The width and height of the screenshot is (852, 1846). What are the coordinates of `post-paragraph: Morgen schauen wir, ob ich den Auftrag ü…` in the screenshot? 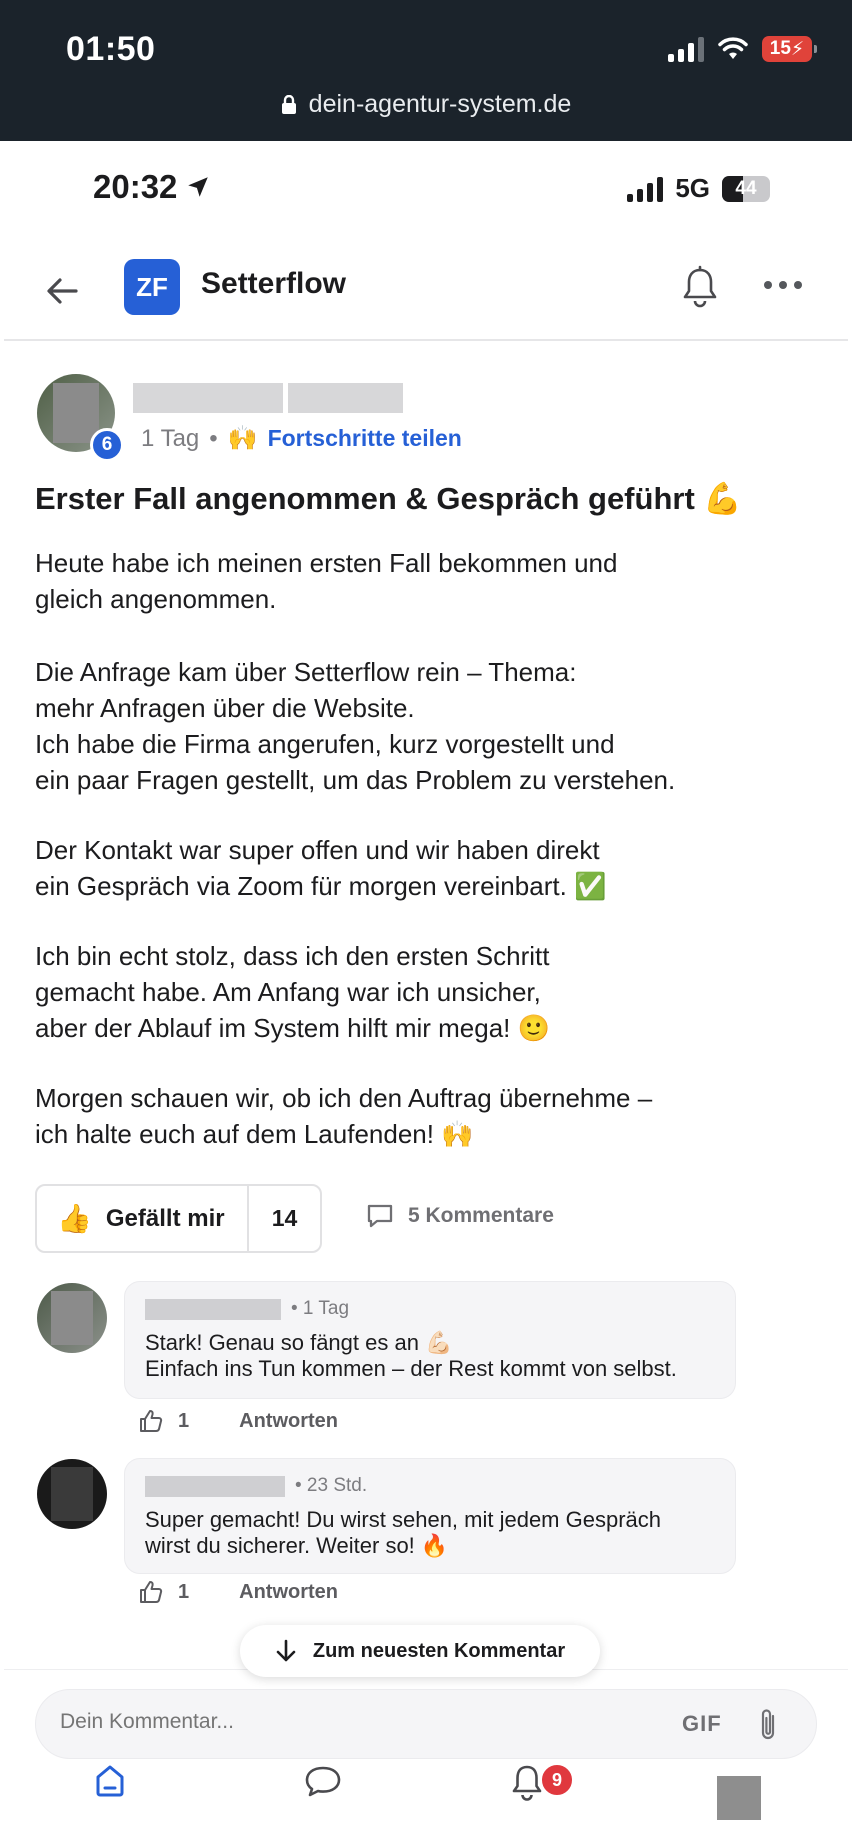 It's located at (344, 1116).